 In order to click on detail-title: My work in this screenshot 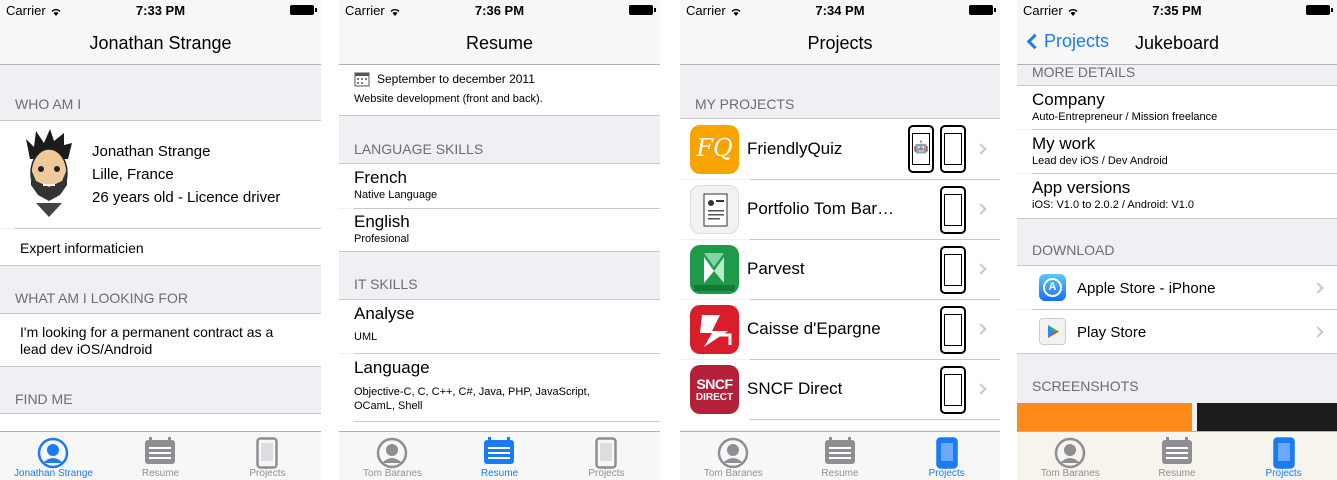, I will do `click(1064, 143)`.